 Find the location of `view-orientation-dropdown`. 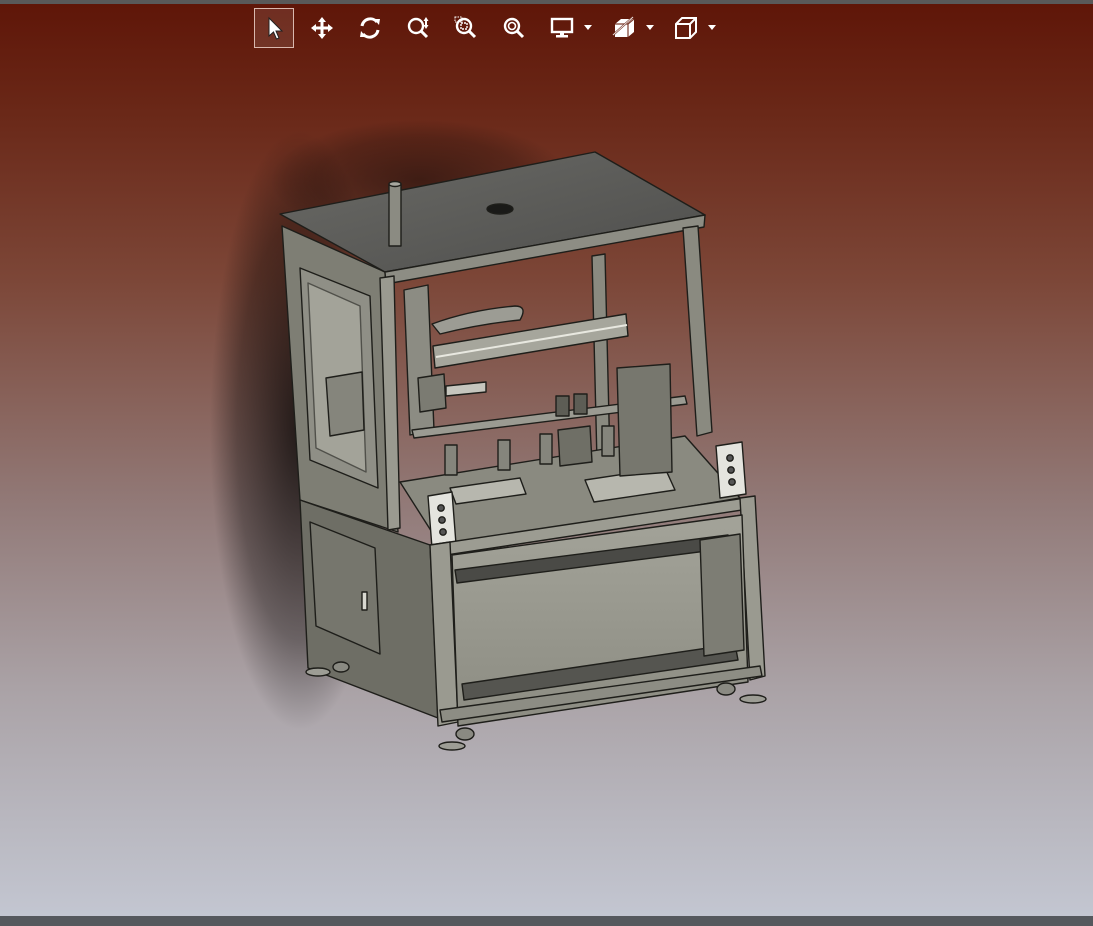

view-orientation-dropdown is located at coordinates (712, 28).